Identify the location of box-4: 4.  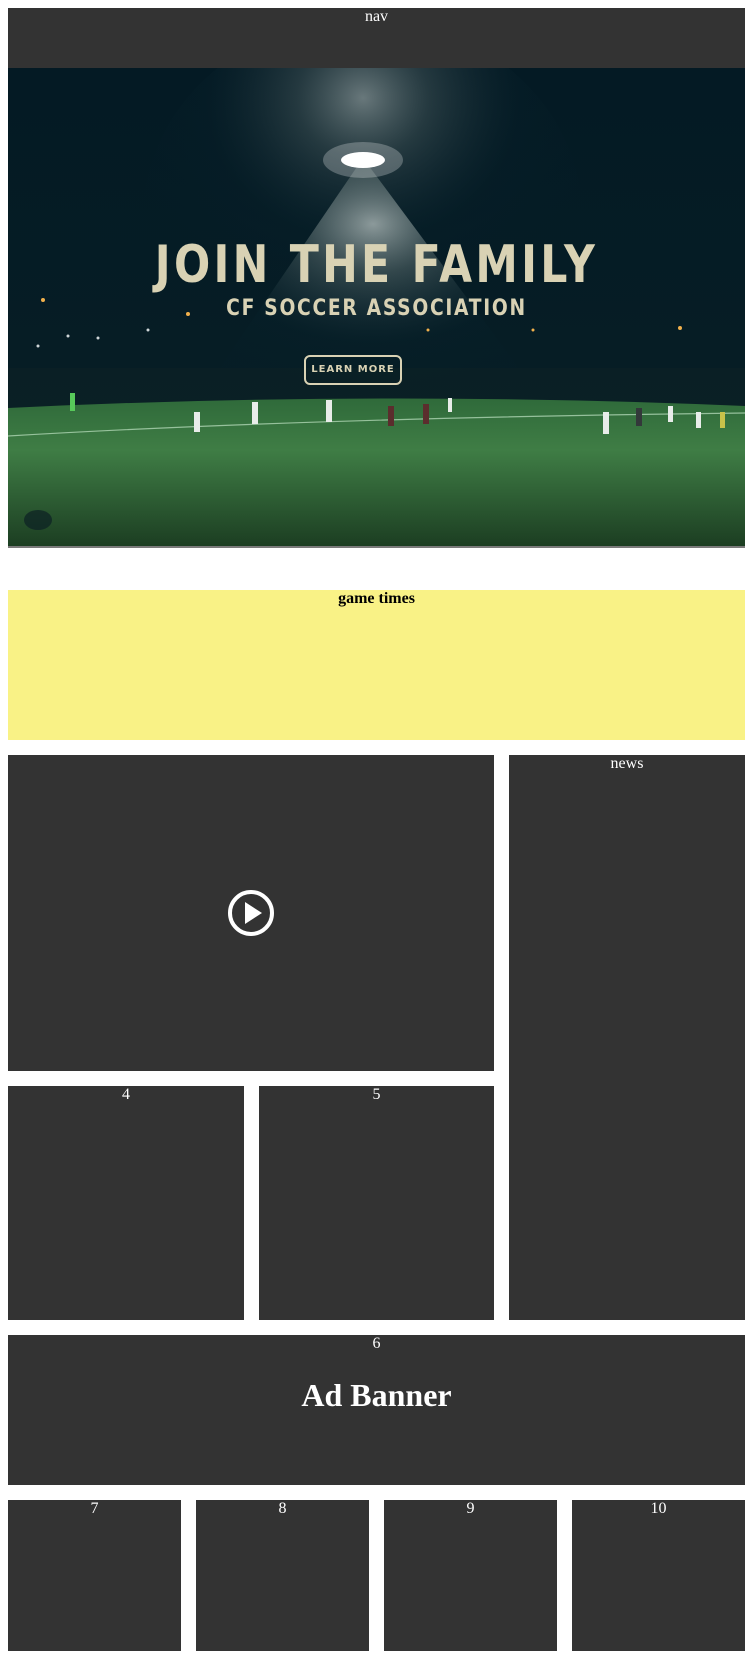
(126, 1203).